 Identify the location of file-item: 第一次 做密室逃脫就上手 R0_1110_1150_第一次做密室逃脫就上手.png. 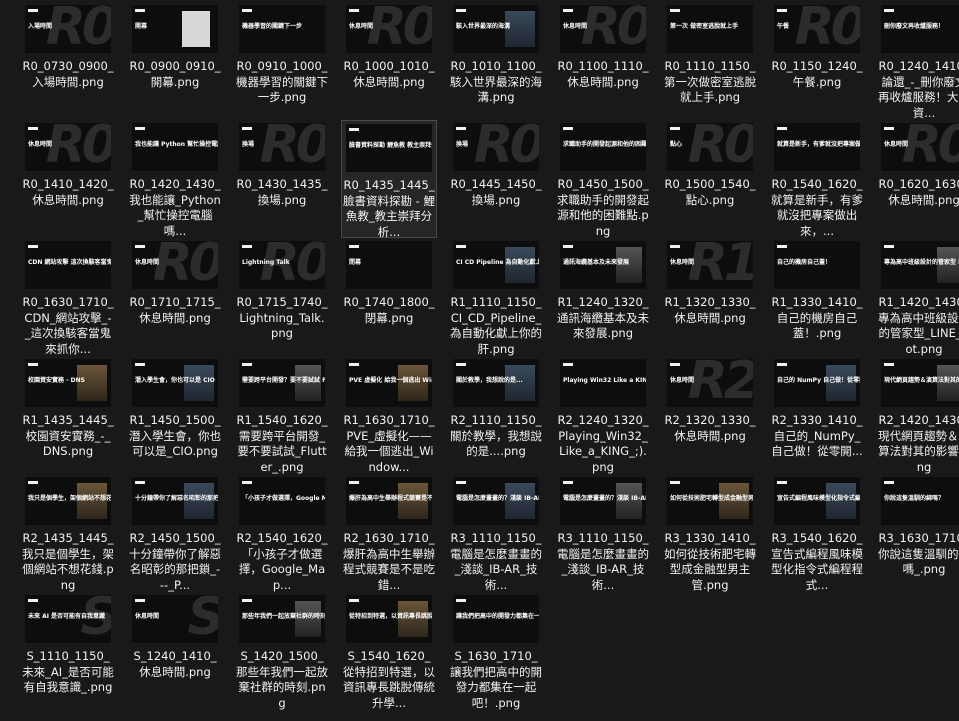
(710, 60).